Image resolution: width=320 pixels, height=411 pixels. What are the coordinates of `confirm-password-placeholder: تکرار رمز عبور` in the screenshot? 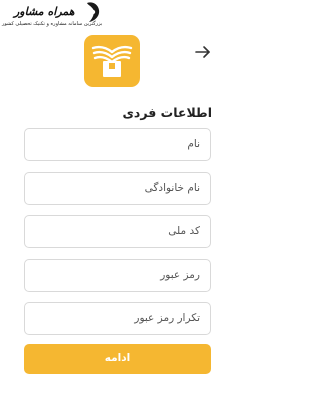 It's located at (167, 318).